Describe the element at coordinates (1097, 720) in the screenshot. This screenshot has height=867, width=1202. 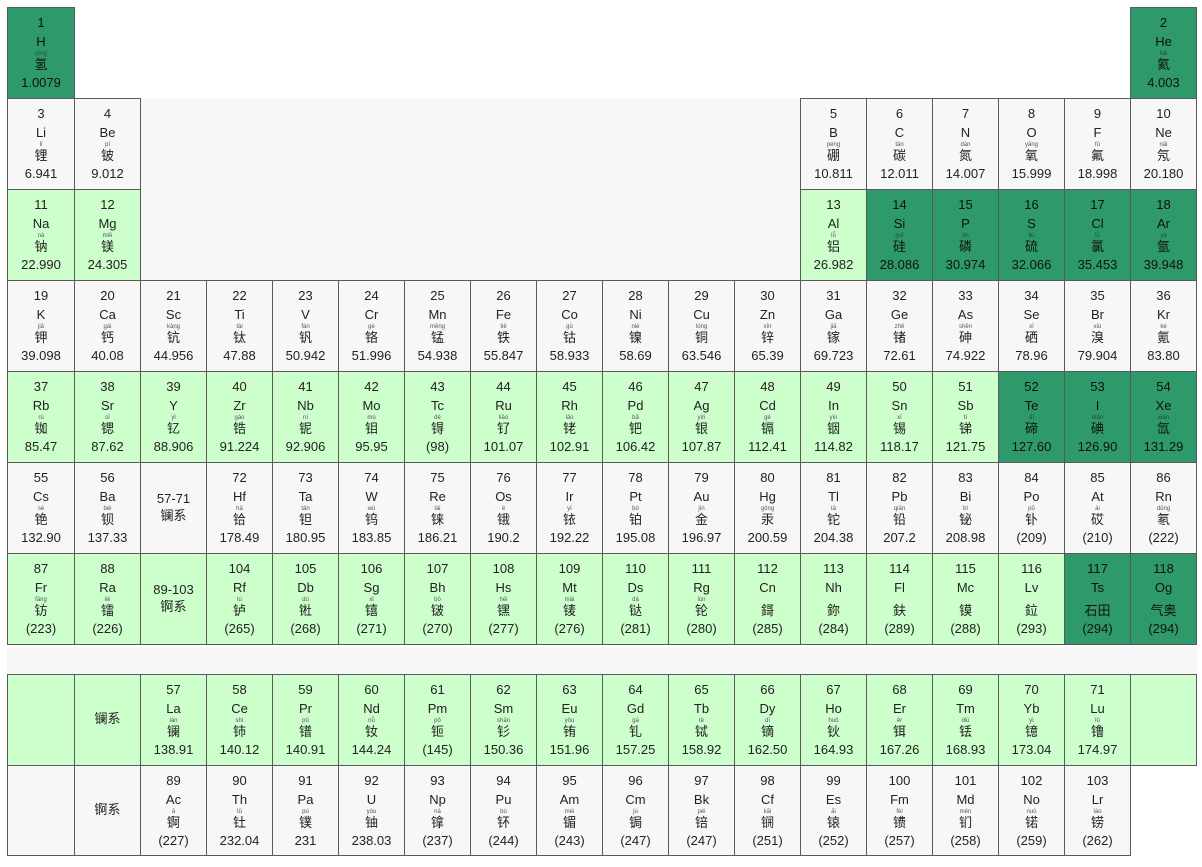
I see `element-cell-lu: 71 Lu lǔ 镥 174.97` at that location.